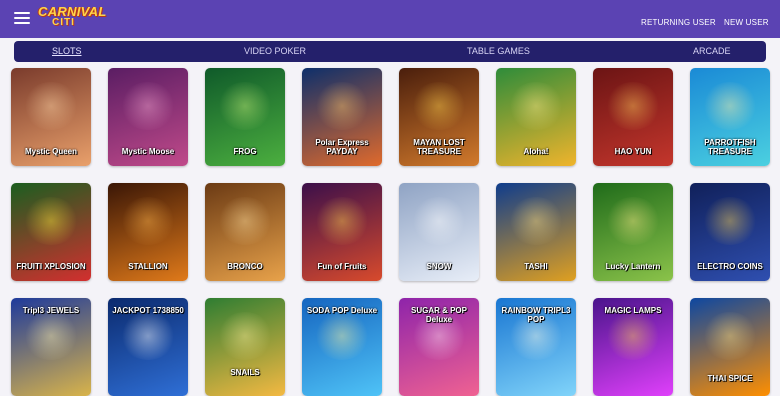 Image resolution: width=780 pixels, height=396 pixels. I want to click on game-title: MAGIC LAMPS, so click(633, 310).